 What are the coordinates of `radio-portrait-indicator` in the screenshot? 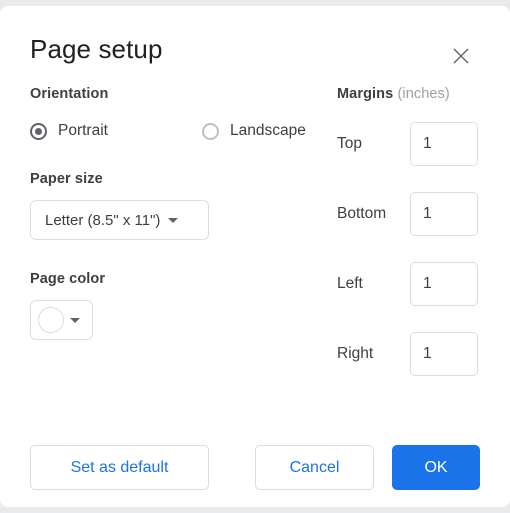 It's located at (38, 131).